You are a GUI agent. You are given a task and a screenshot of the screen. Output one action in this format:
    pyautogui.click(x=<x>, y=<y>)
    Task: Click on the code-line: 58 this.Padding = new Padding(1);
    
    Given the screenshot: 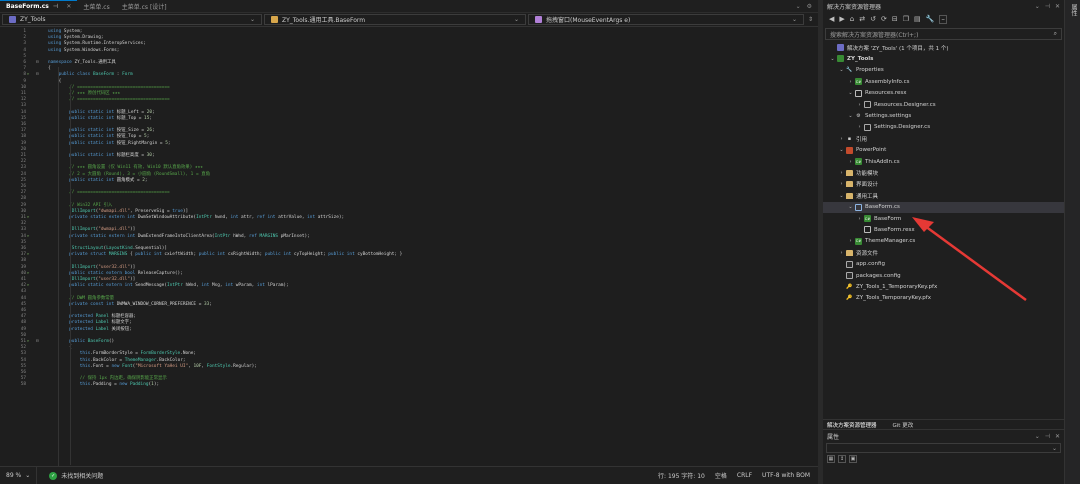 What is the action you would take?
    pyautogui.click(x=409, y=385)
    